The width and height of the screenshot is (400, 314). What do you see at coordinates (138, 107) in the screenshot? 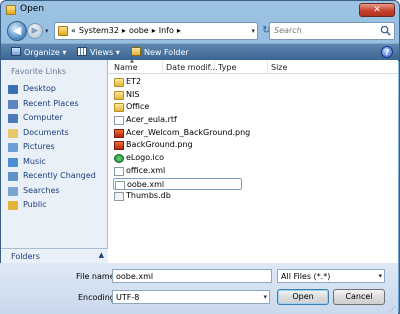
I see `file-name: Office` at bounding box center [138, 107].